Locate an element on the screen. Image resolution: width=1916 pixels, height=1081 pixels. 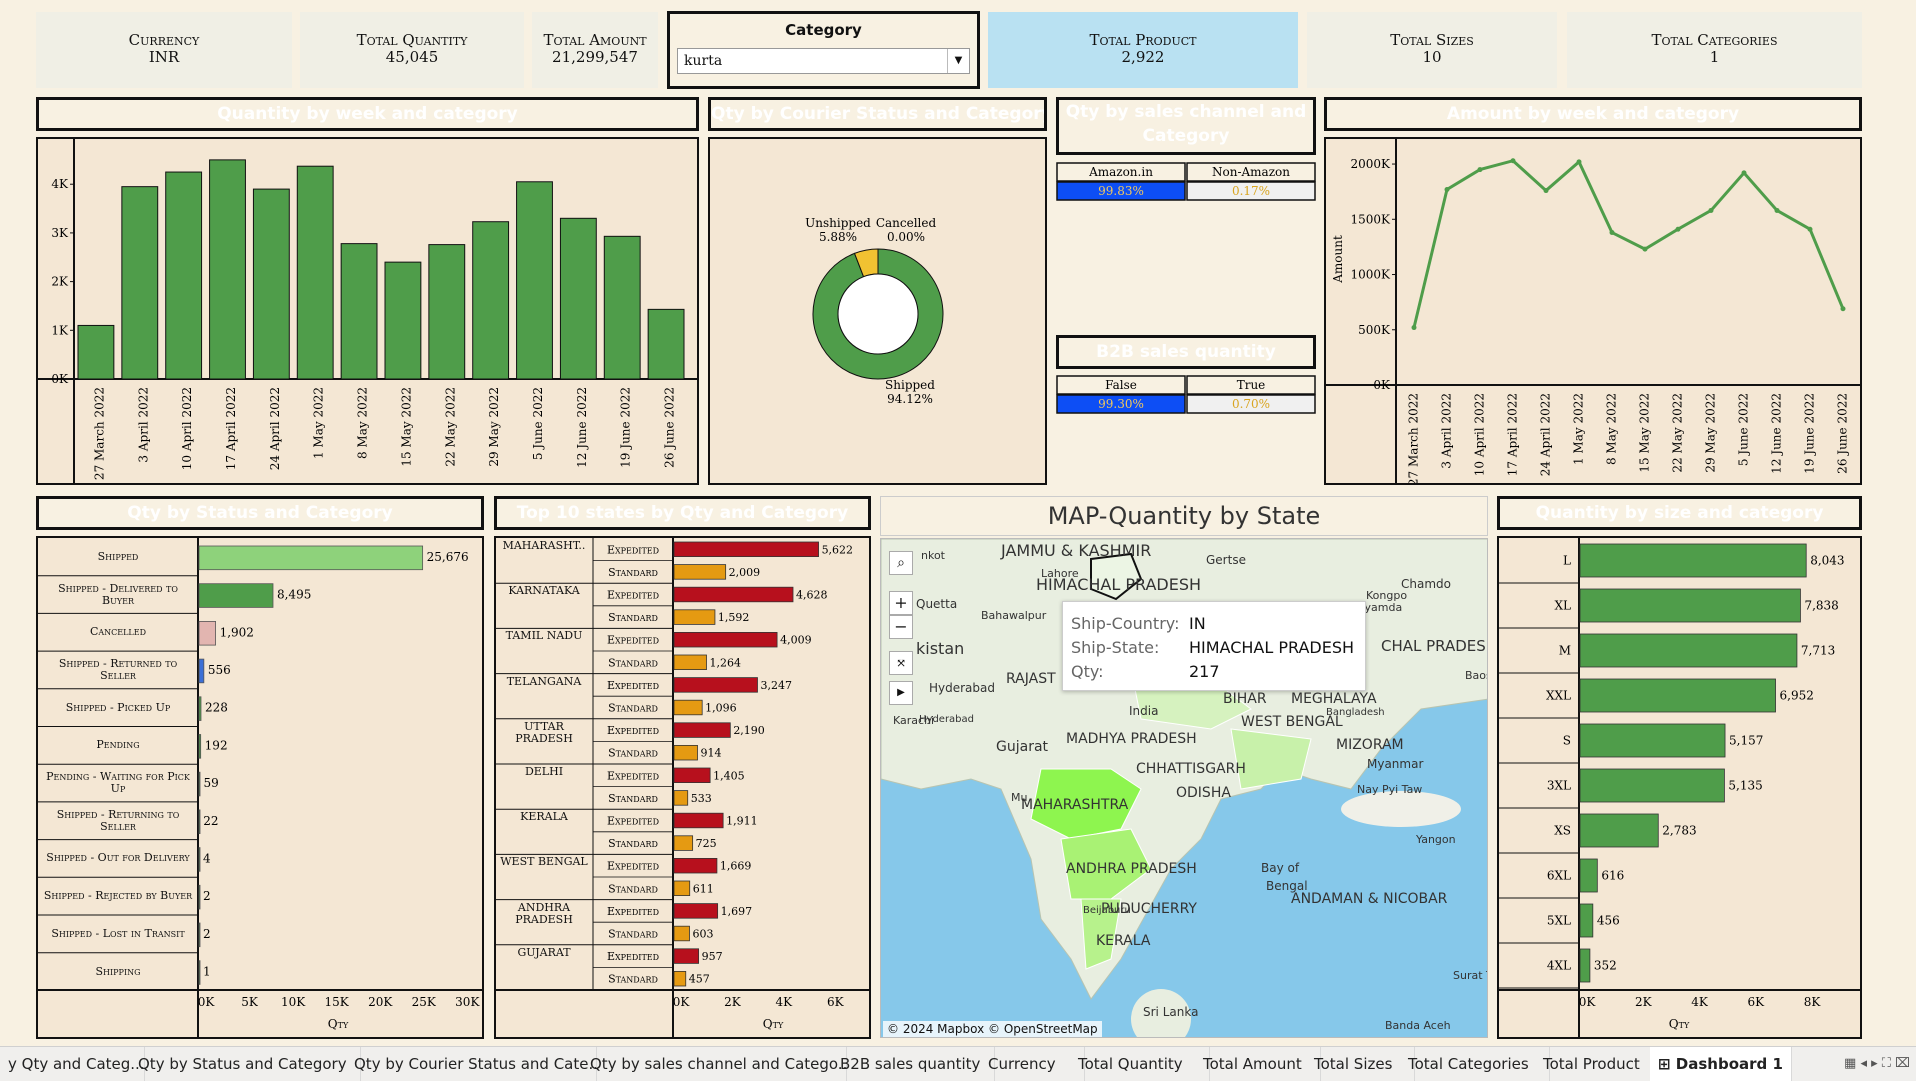
kpi-total-product: Total Product 2,922 is located at coordinates (1143, 50).